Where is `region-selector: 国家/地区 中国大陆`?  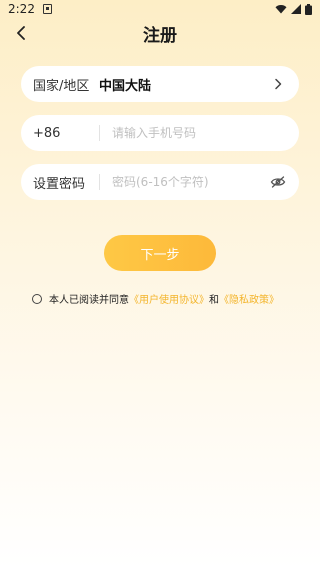
region-selector: 国家/地区 中国大陆 is located at coordinates (160, 84).